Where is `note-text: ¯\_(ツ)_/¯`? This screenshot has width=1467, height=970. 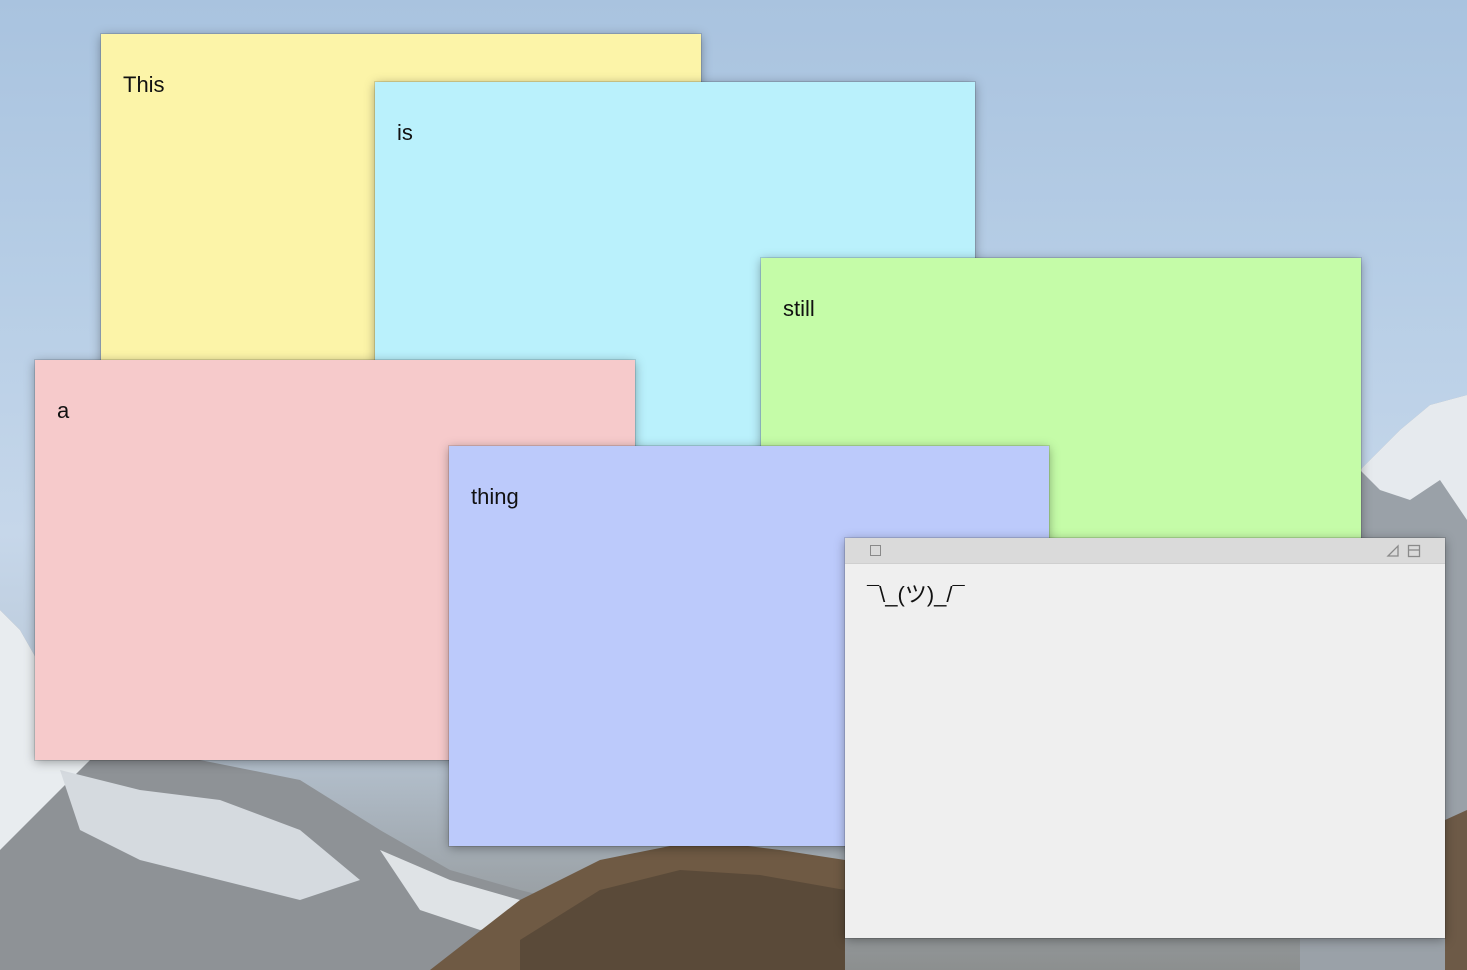
note-text: ¯\_(ツ)_/¯ is located at coordinates (916, 595).